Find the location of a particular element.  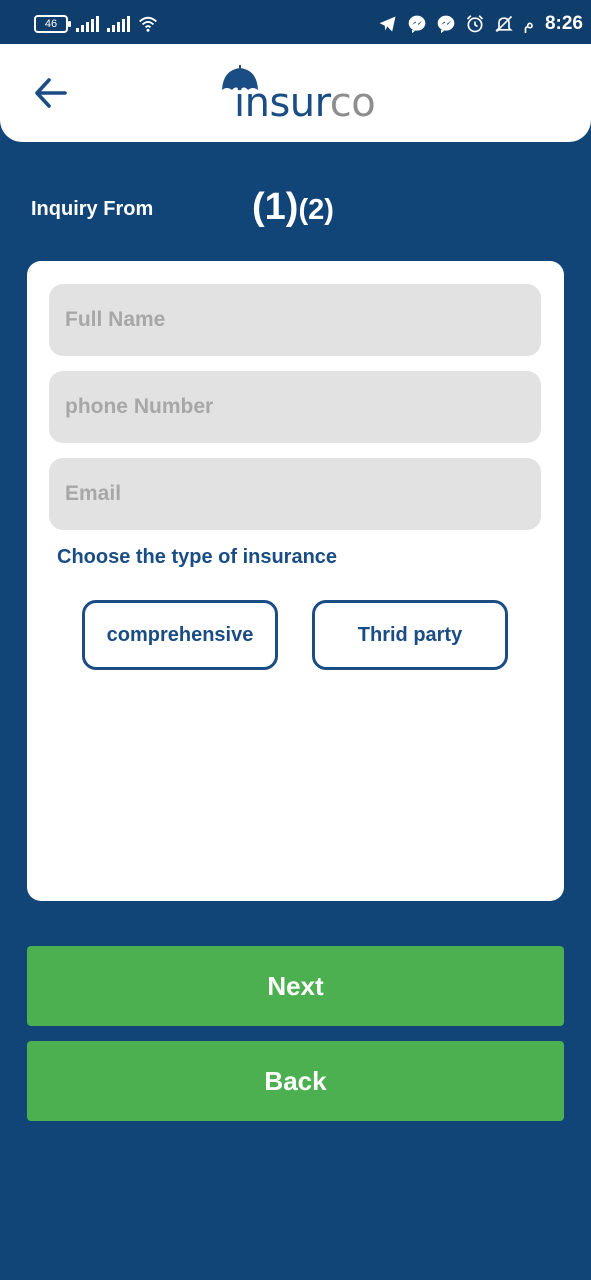

third-party-option-button: Thrid party is located at coordinates (410, 635).